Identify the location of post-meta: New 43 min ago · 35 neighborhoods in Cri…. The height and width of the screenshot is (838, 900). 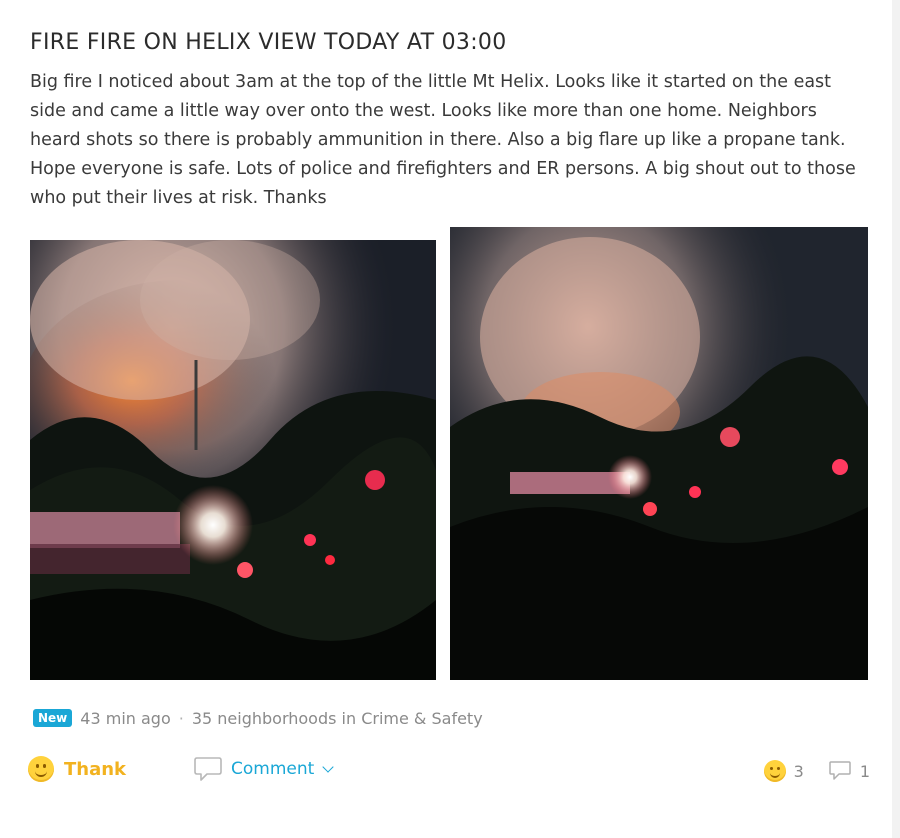
(258, 718).